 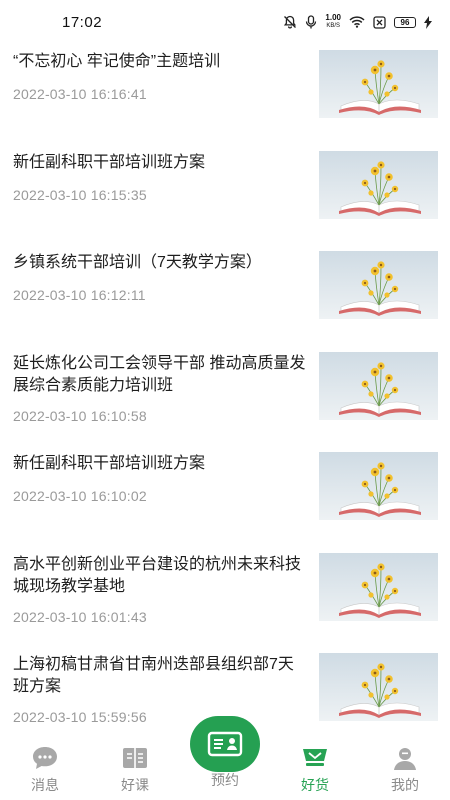 What do you see at coordinates (311, 22) in the screenshot?
I see `microphone-icon` at bounding box center [311, 22].